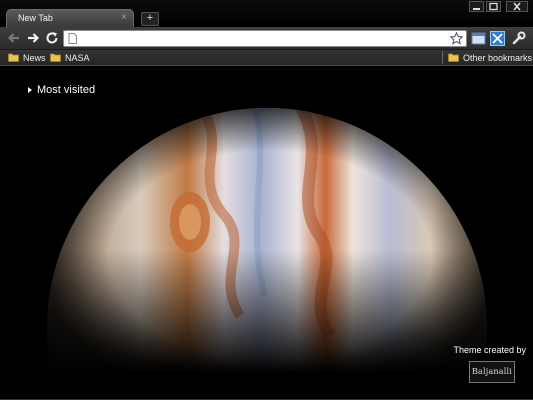  Describe the element at coordinates (33, 38) in the screenshot. I see `forward-arrow-icon` at that location.